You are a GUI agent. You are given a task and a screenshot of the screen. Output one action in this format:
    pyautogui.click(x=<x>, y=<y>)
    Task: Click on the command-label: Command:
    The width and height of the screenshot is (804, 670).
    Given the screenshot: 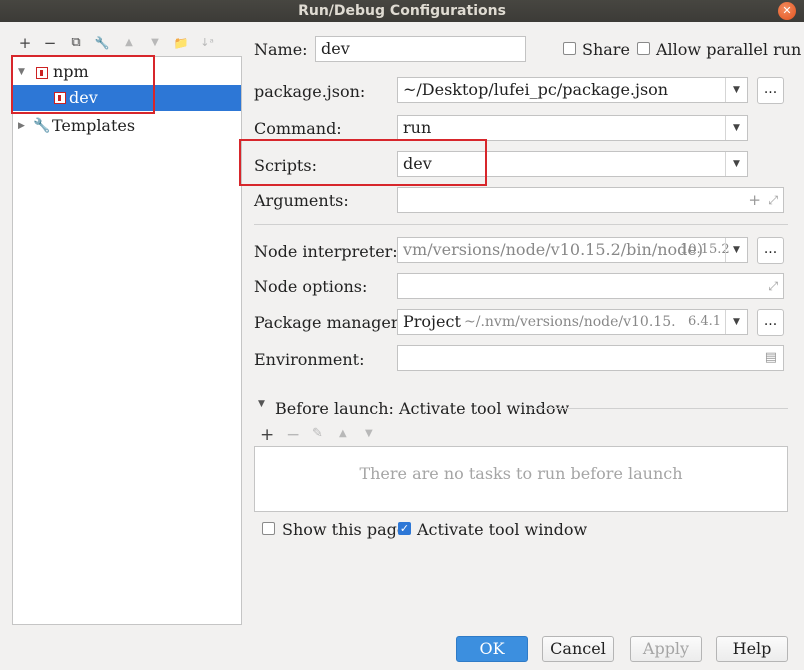 What is the action you would take?
    pyautogui.click(x=298, y=128)
    